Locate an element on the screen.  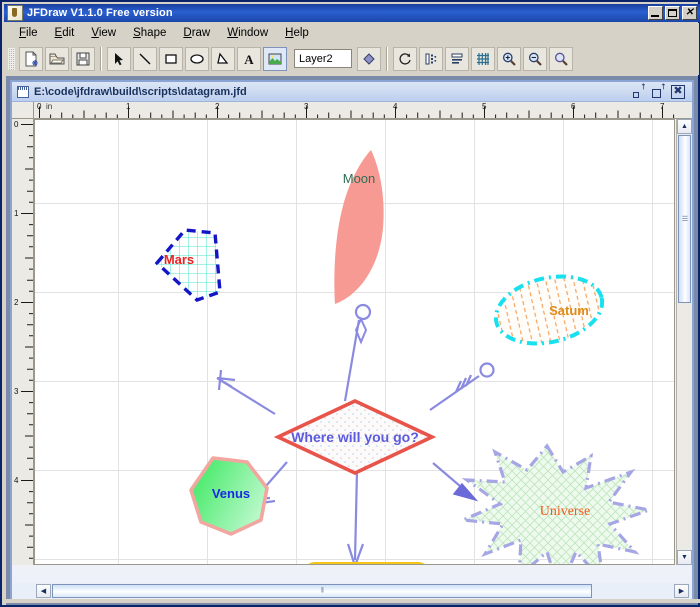
open-folder-icon is located at coordinates (57, 58).